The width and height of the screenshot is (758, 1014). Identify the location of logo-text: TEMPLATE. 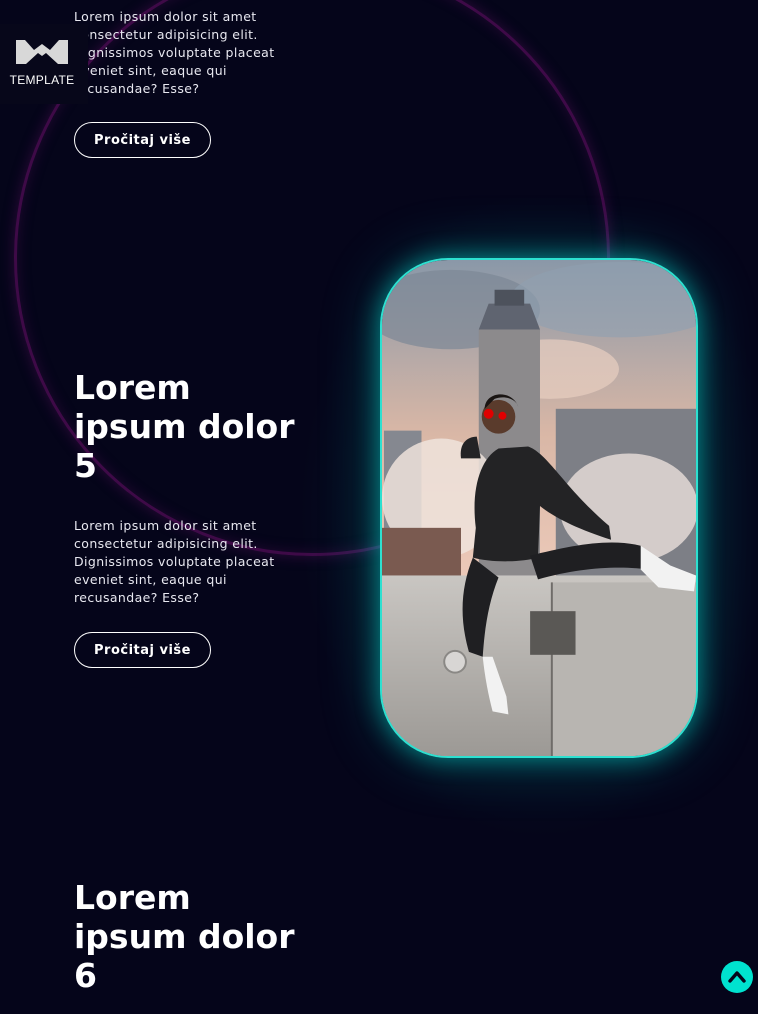
(42, 80).